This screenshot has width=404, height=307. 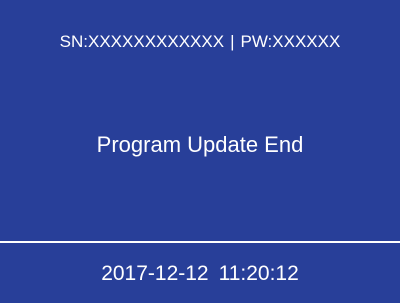 What do you see at coordinates (142, 41) in the screenshot?
I see `serial-number: SN:XXXXXXXXXXXX` at bounding box center [142, 41].